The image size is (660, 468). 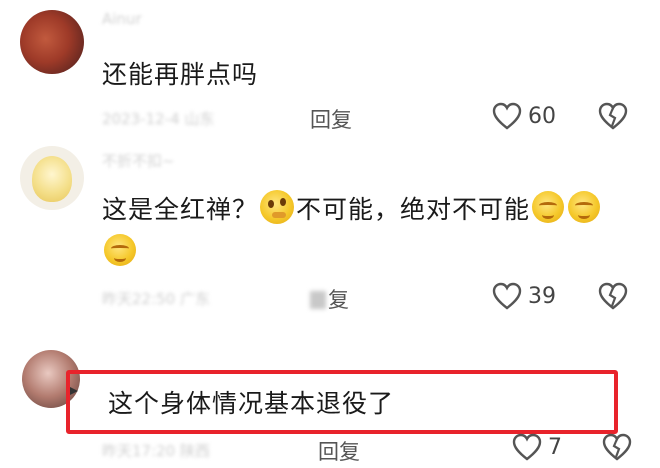 What do you see at coordinates (180, 74) in the screenshot?
I see `comment-text: 还能再胖点吗` at bounding box center [180, 74].